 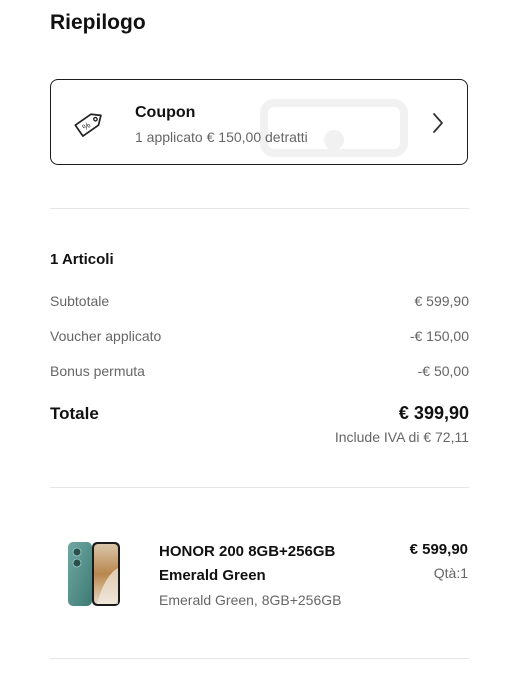 I want to click on page-title: Riepilogo, so click(x=98, y=22).